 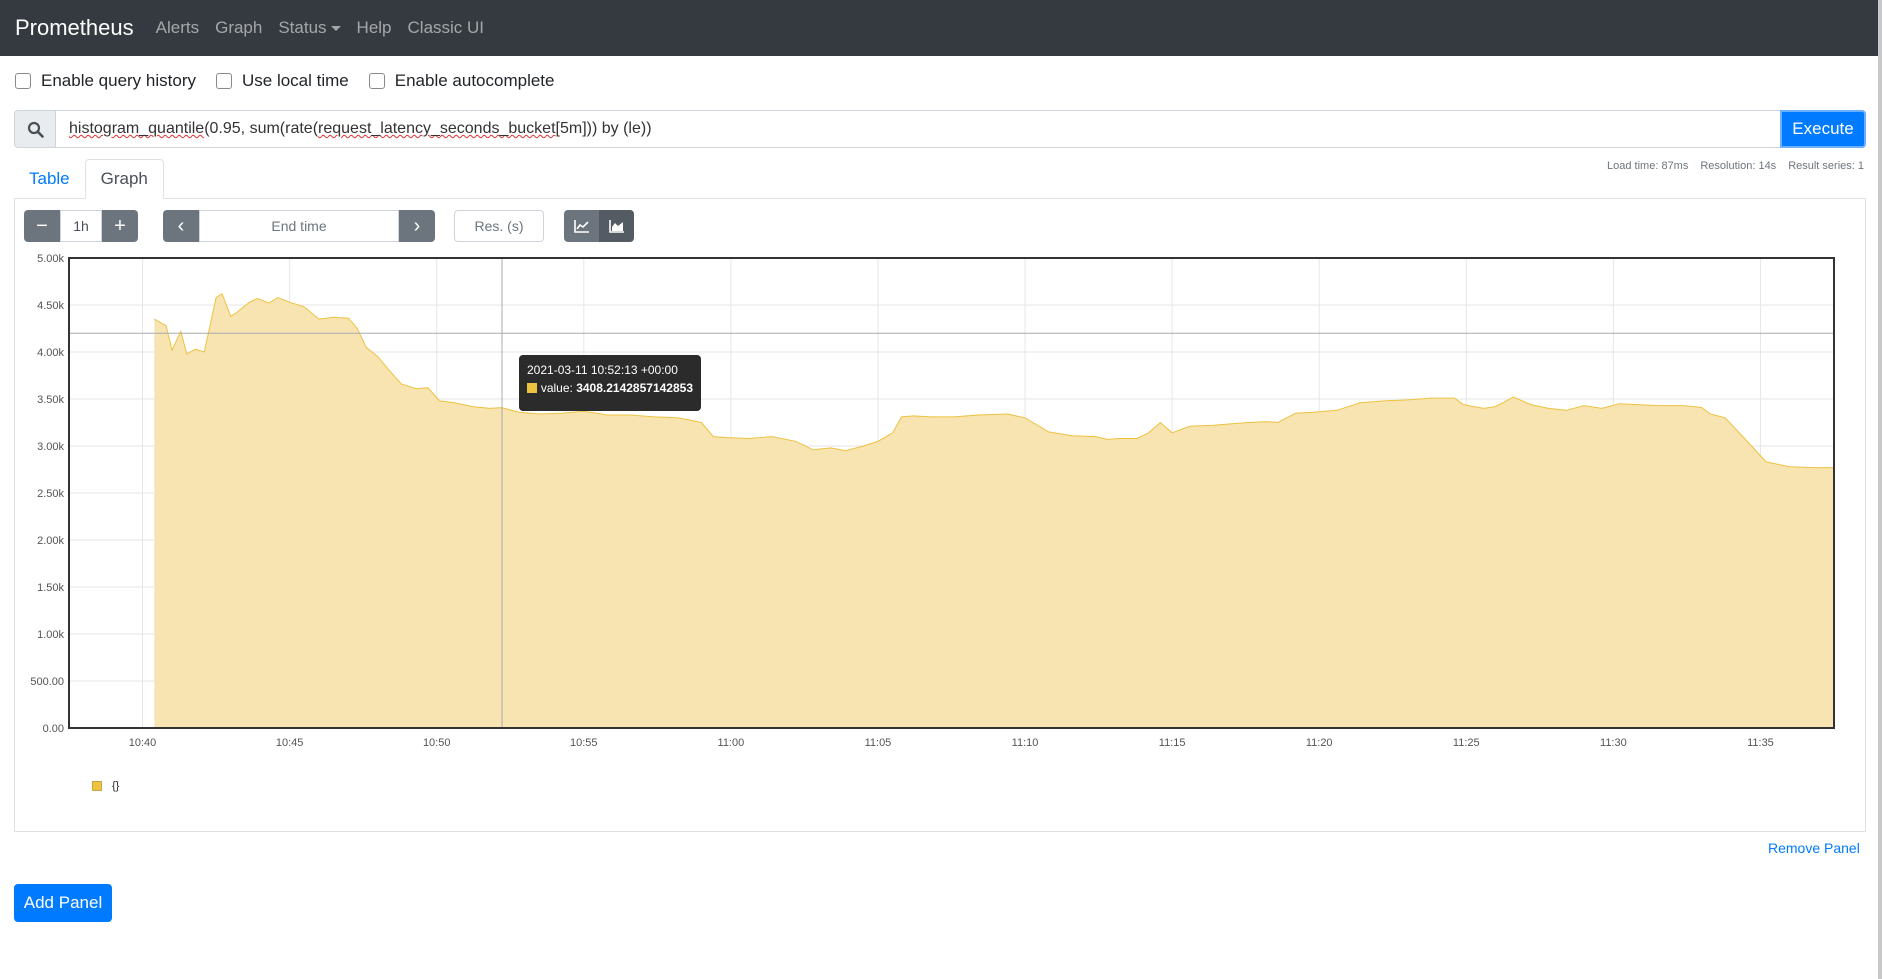 I want to click on tooltip-value: 3408.2142857142853, so click(x=634, y=388).